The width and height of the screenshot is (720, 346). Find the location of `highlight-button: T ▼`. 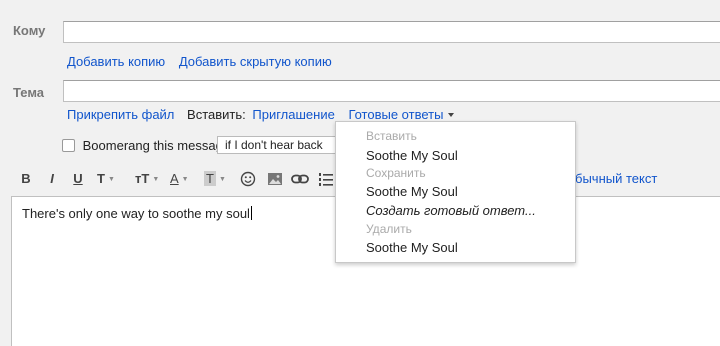

highlight-button: T ▼ is located at coordinates (220, 179).